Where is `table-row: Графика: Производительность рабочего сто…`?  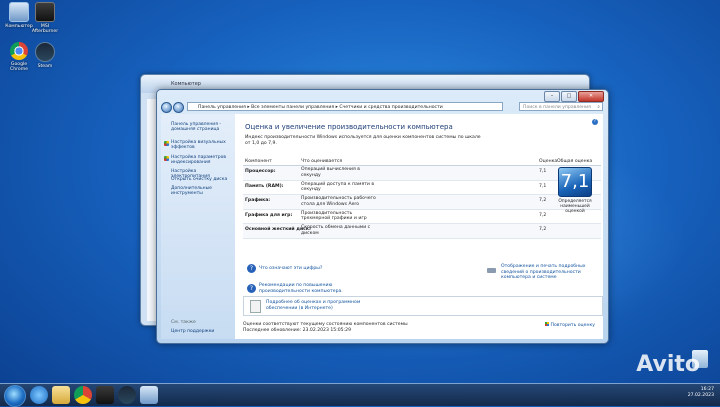 table-row: Графика: Производительность рабочего сто… is located at coordinates (422, 202).